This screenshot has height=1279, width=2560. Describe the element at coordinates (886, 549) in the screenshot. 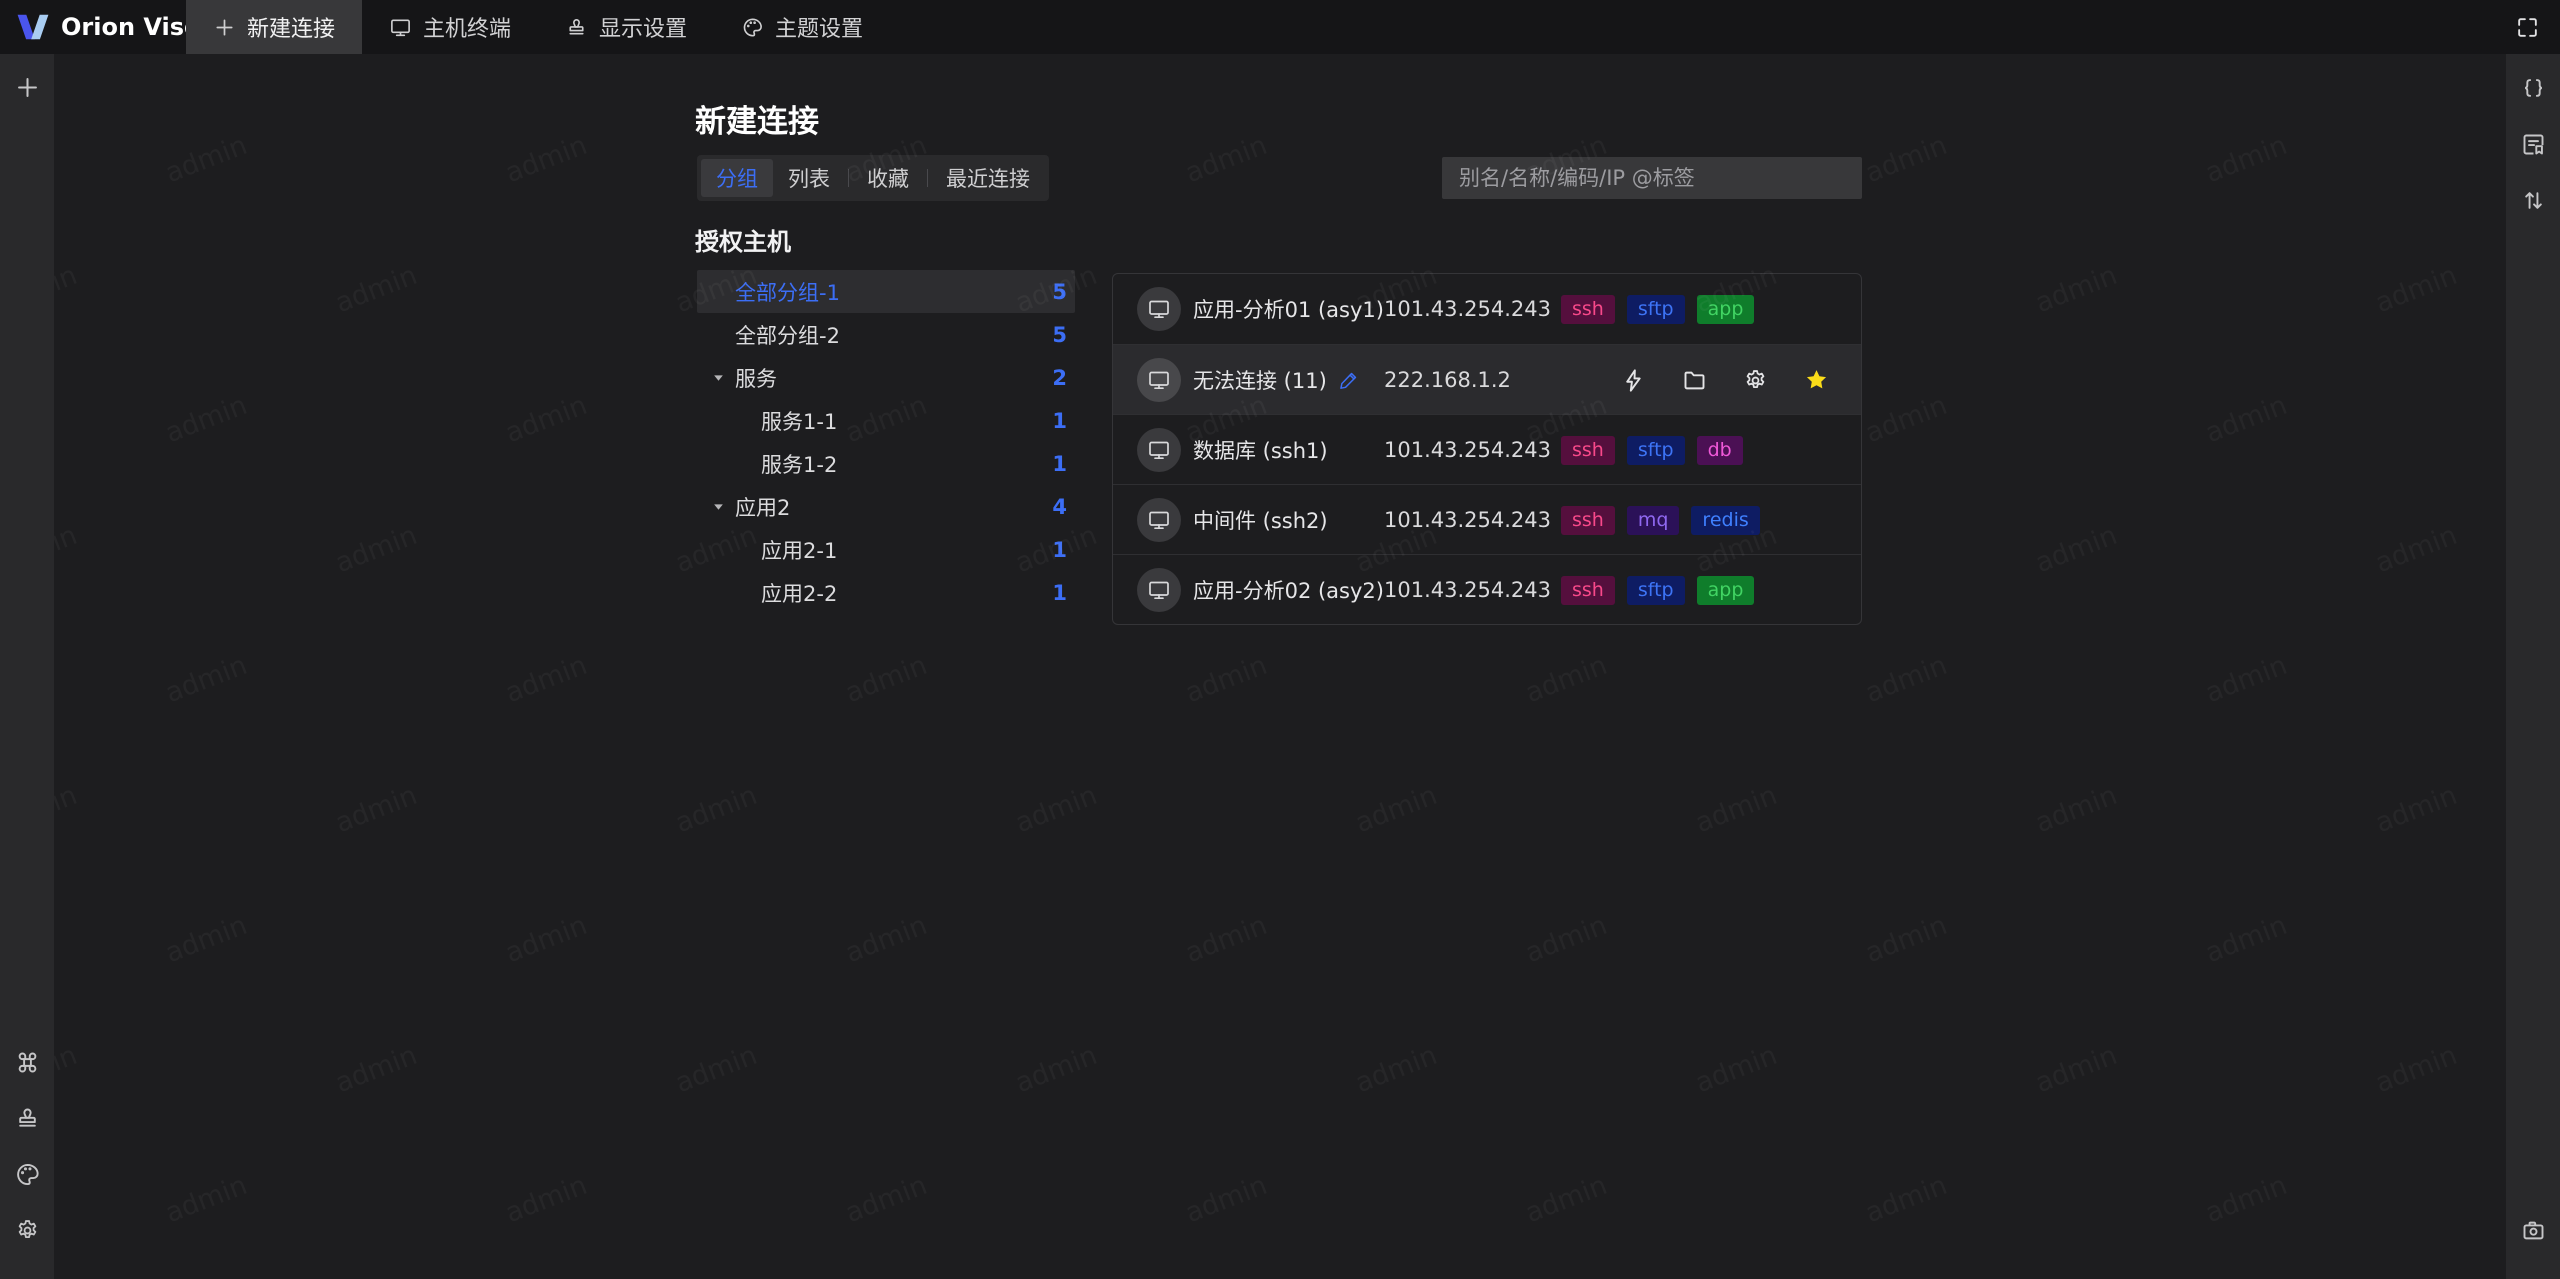

I see `tree-node: 应用2-1 1` at that location.